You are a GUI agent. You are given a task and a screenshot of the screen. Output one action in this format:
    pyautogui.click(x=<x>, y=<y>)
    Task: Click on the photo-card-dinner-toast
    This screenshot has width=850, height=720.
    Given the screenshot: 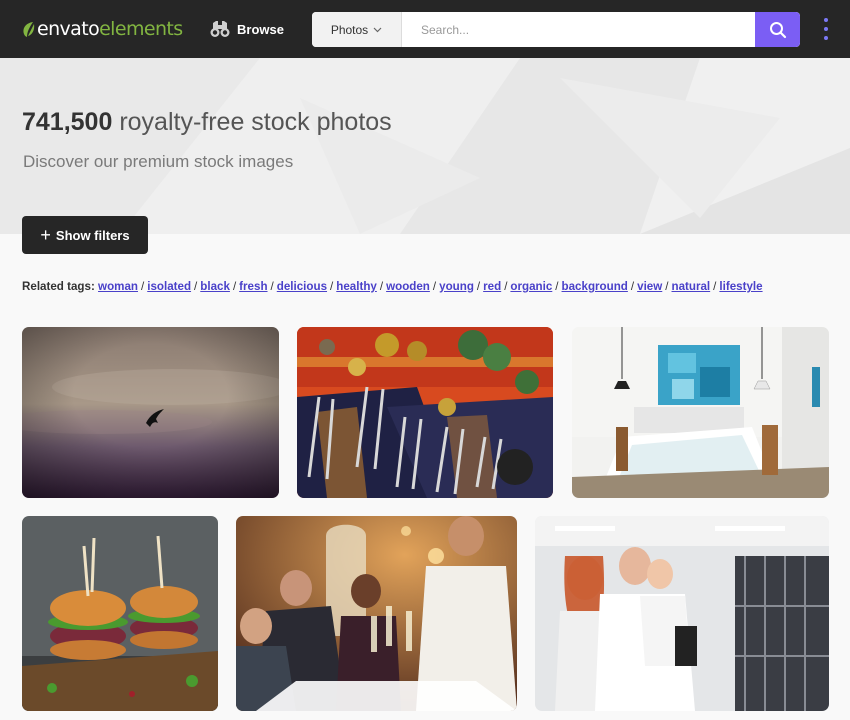 What is the action you would take?
    pyautogui.click(x=376, y=613)
    